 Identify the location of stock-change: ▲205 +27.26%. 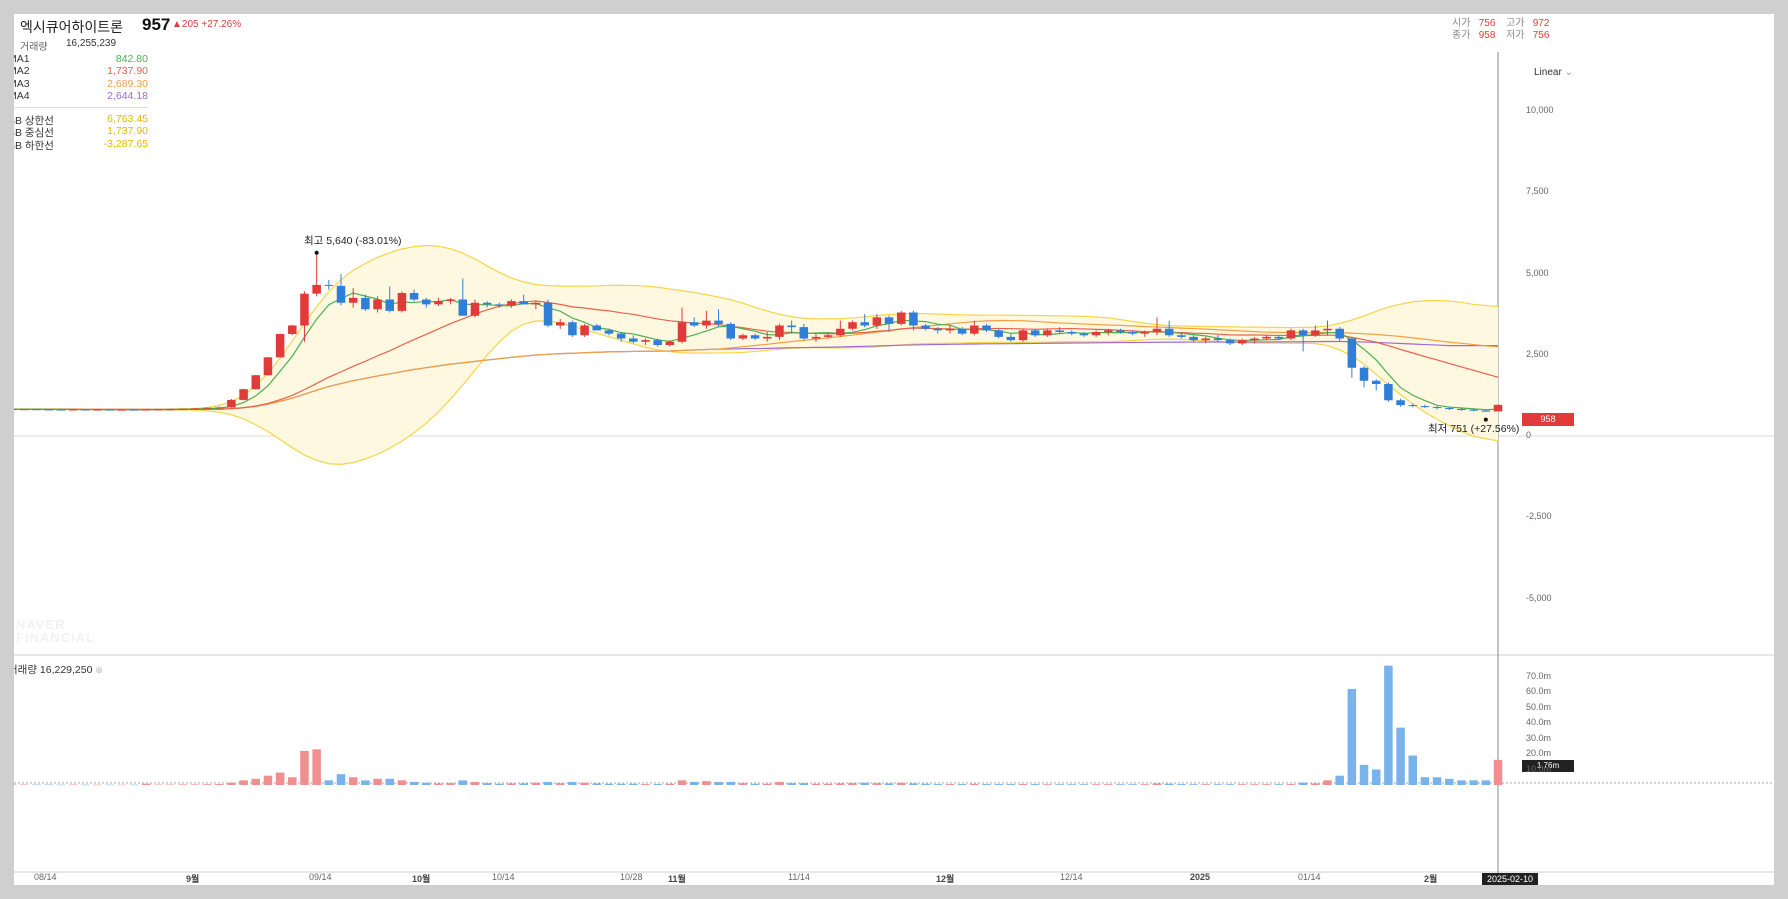
(207, 24).